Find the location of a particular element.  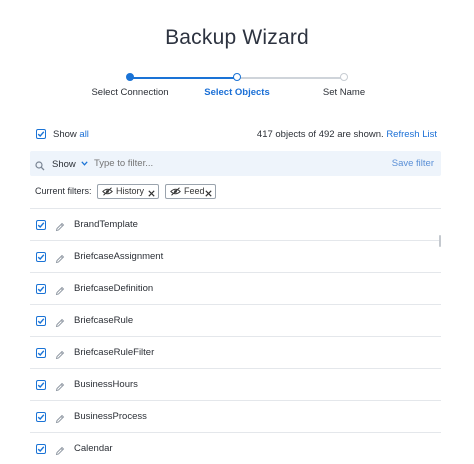

object-name: BriefcaseAssignment is located at coordinates (119, 256).